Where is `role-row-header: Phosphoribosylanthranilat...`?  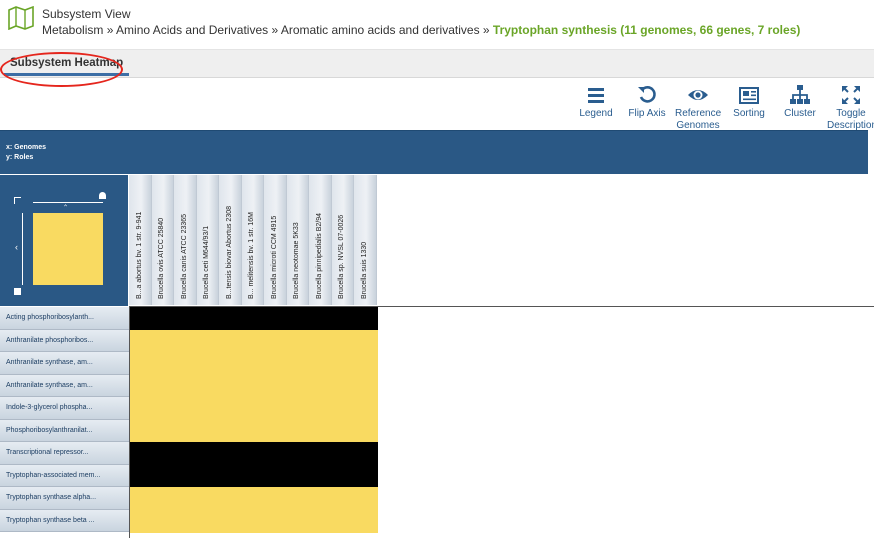 role-row-header: Phosphoribosylanthranilat... is located at coordinates (64, 430).